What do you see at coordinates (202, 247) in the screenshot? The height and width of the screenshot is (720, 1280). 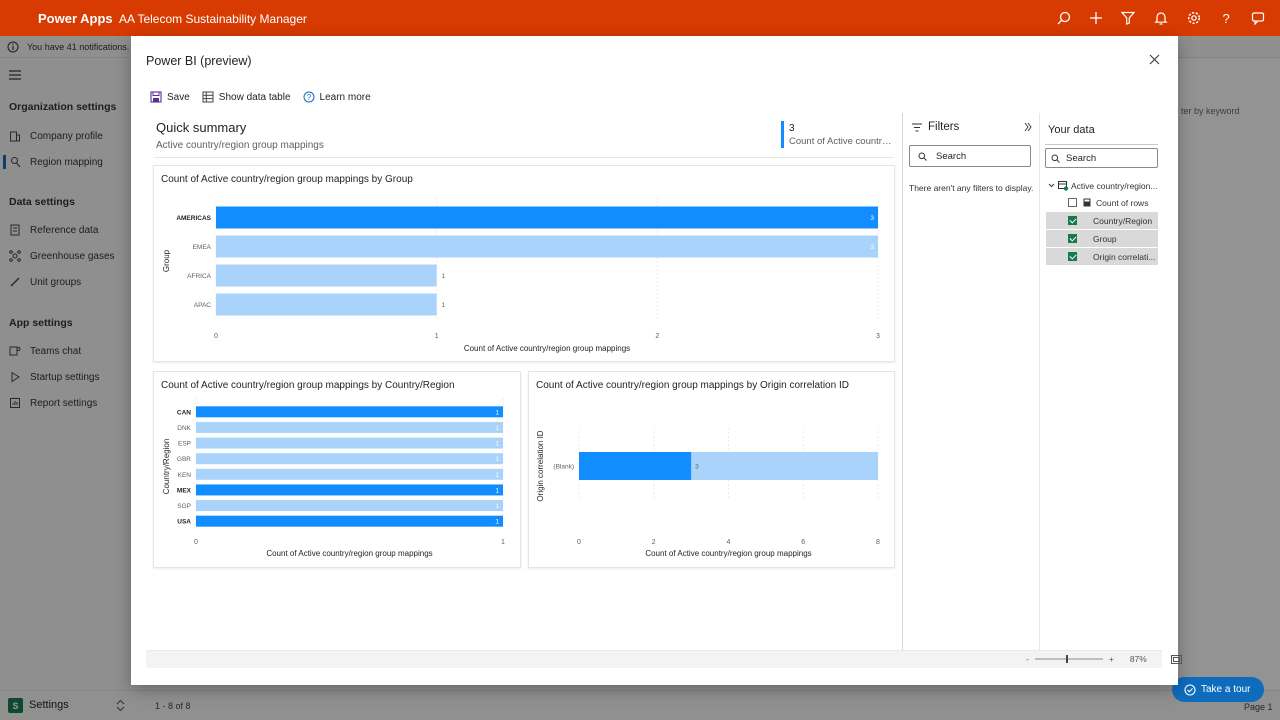 I see `y-tick-label: EMEA` at bounding box center [202, 247].